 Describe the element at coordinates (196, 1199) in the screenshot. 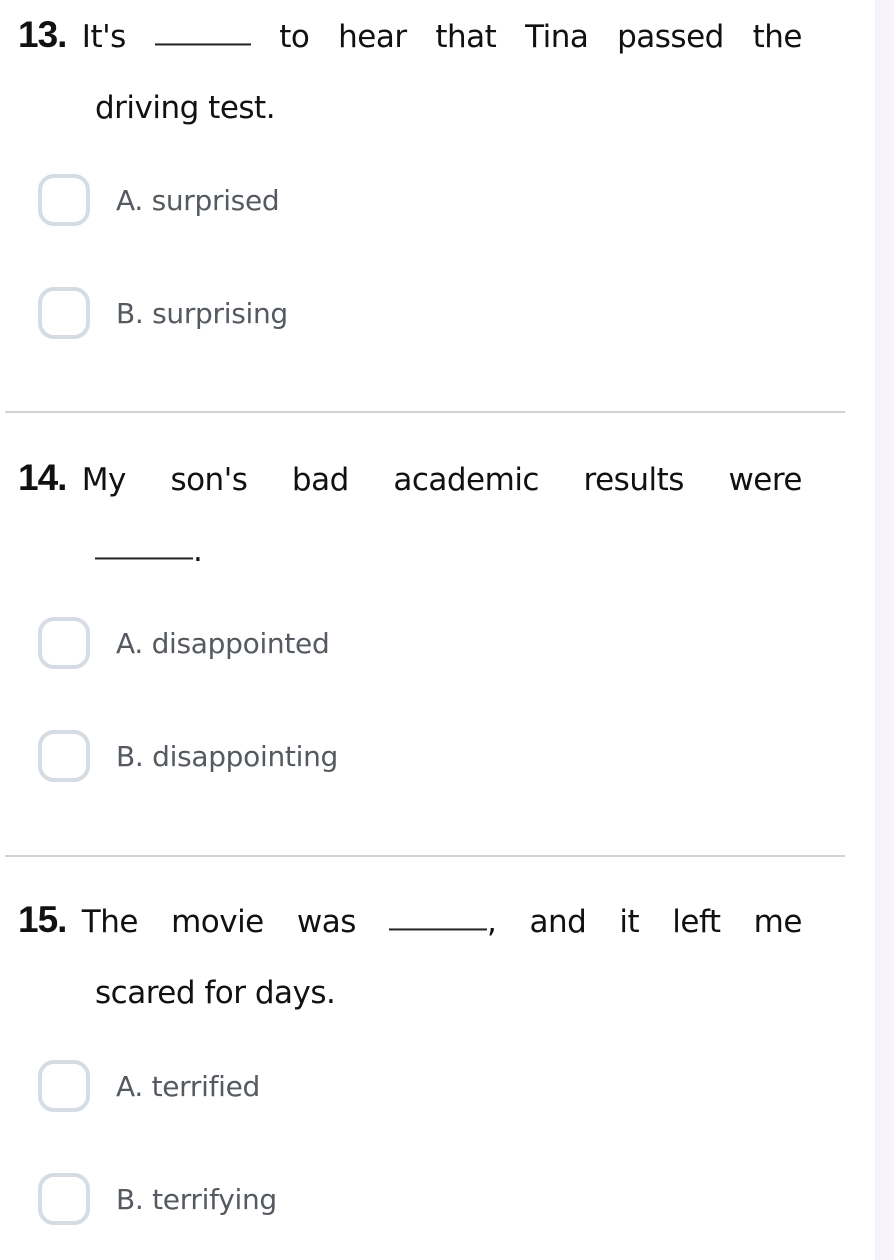

I see `option-label: B. terrifying` at that location.